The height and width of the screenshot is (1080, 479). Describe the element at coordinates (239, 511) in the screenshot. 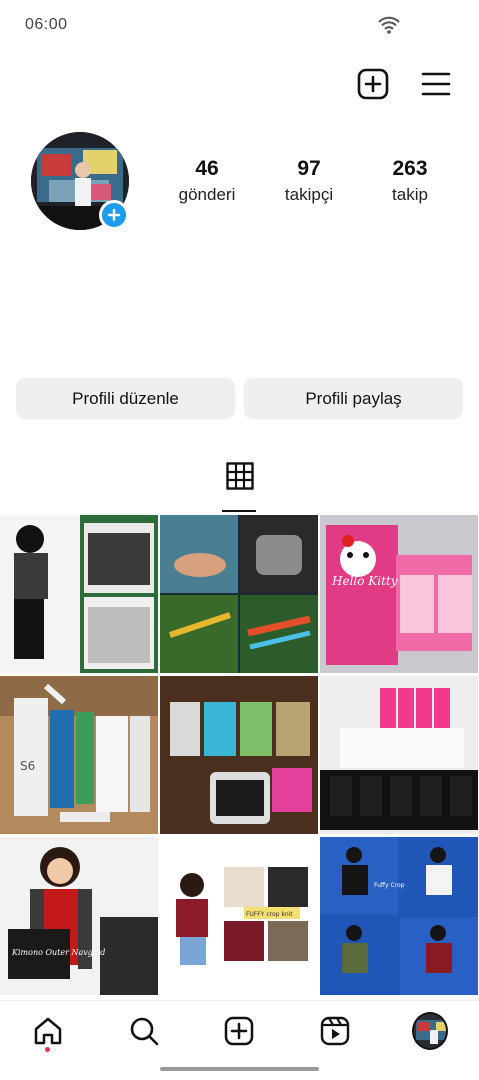

I see `active-tab-indicator` at that location.